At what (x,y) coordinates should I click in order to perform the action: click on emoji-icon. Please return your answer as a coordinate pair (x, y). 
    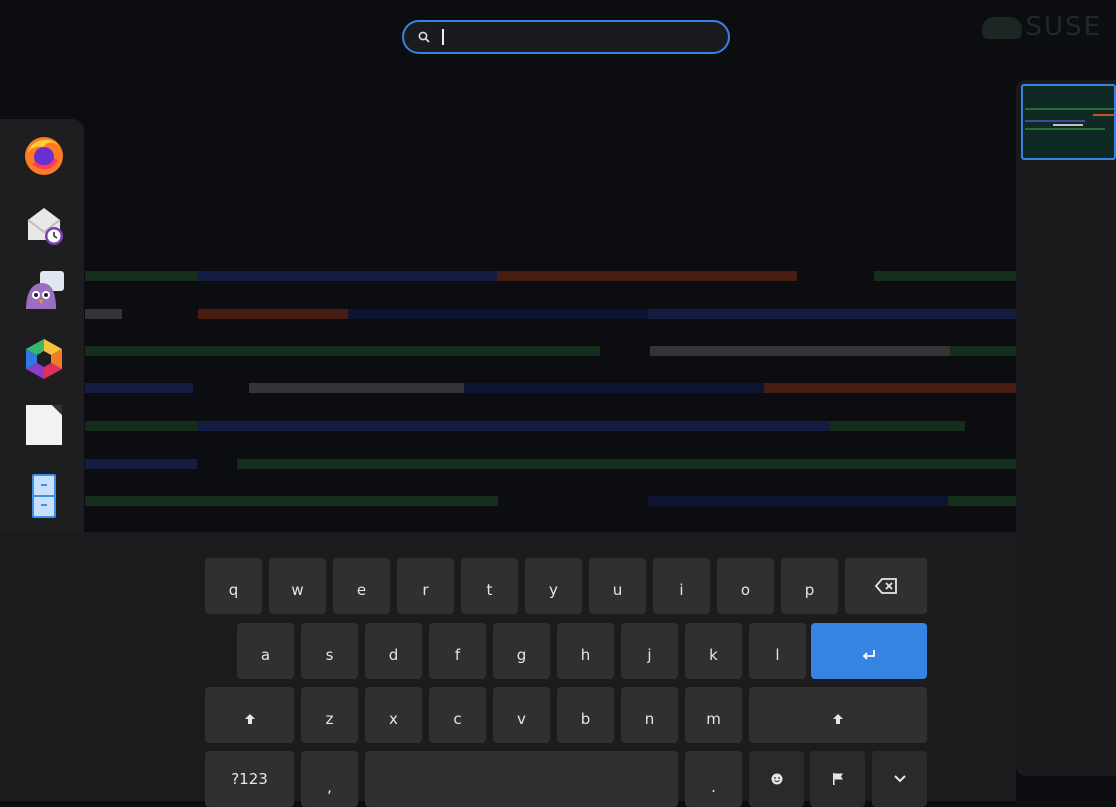
    Looking at the image, I should click on (776, 779).